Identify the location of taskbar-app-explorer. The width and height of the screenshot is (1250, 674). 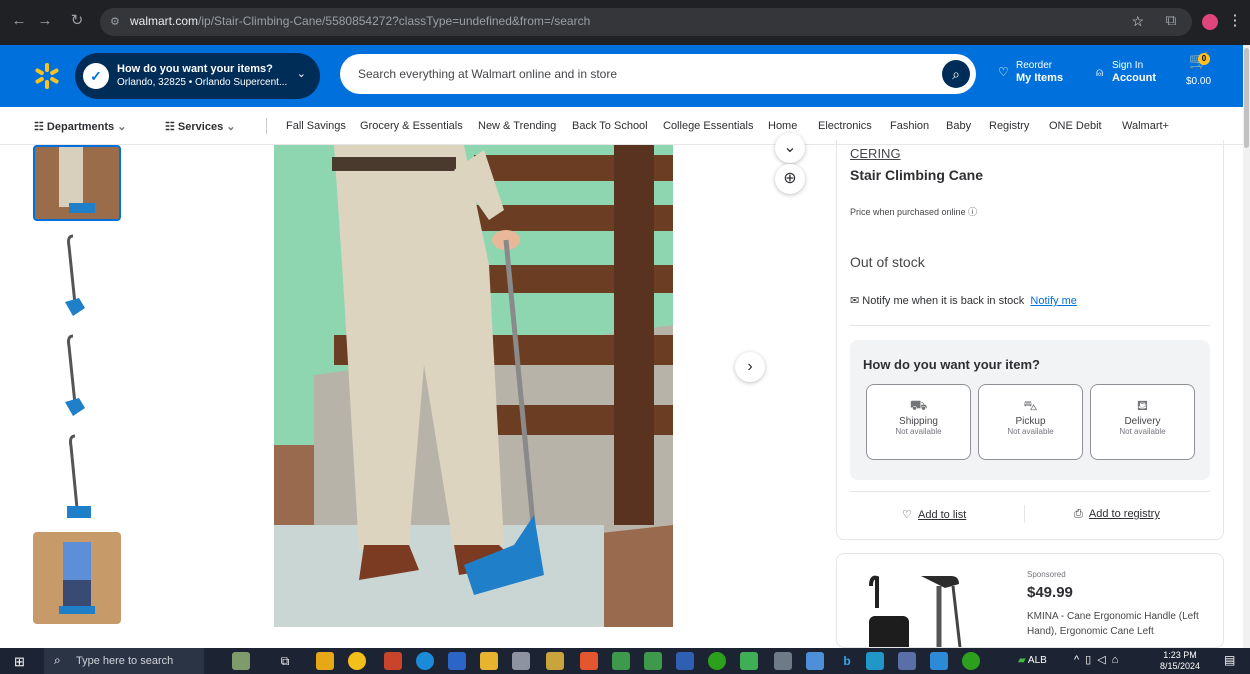
(489, 661).